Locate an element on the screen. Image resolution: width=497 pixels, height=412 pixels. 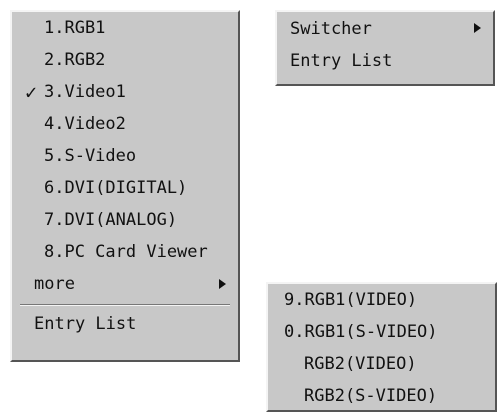
menu-item-s-video: 5.S-Video is located at coordinates (125, 156).